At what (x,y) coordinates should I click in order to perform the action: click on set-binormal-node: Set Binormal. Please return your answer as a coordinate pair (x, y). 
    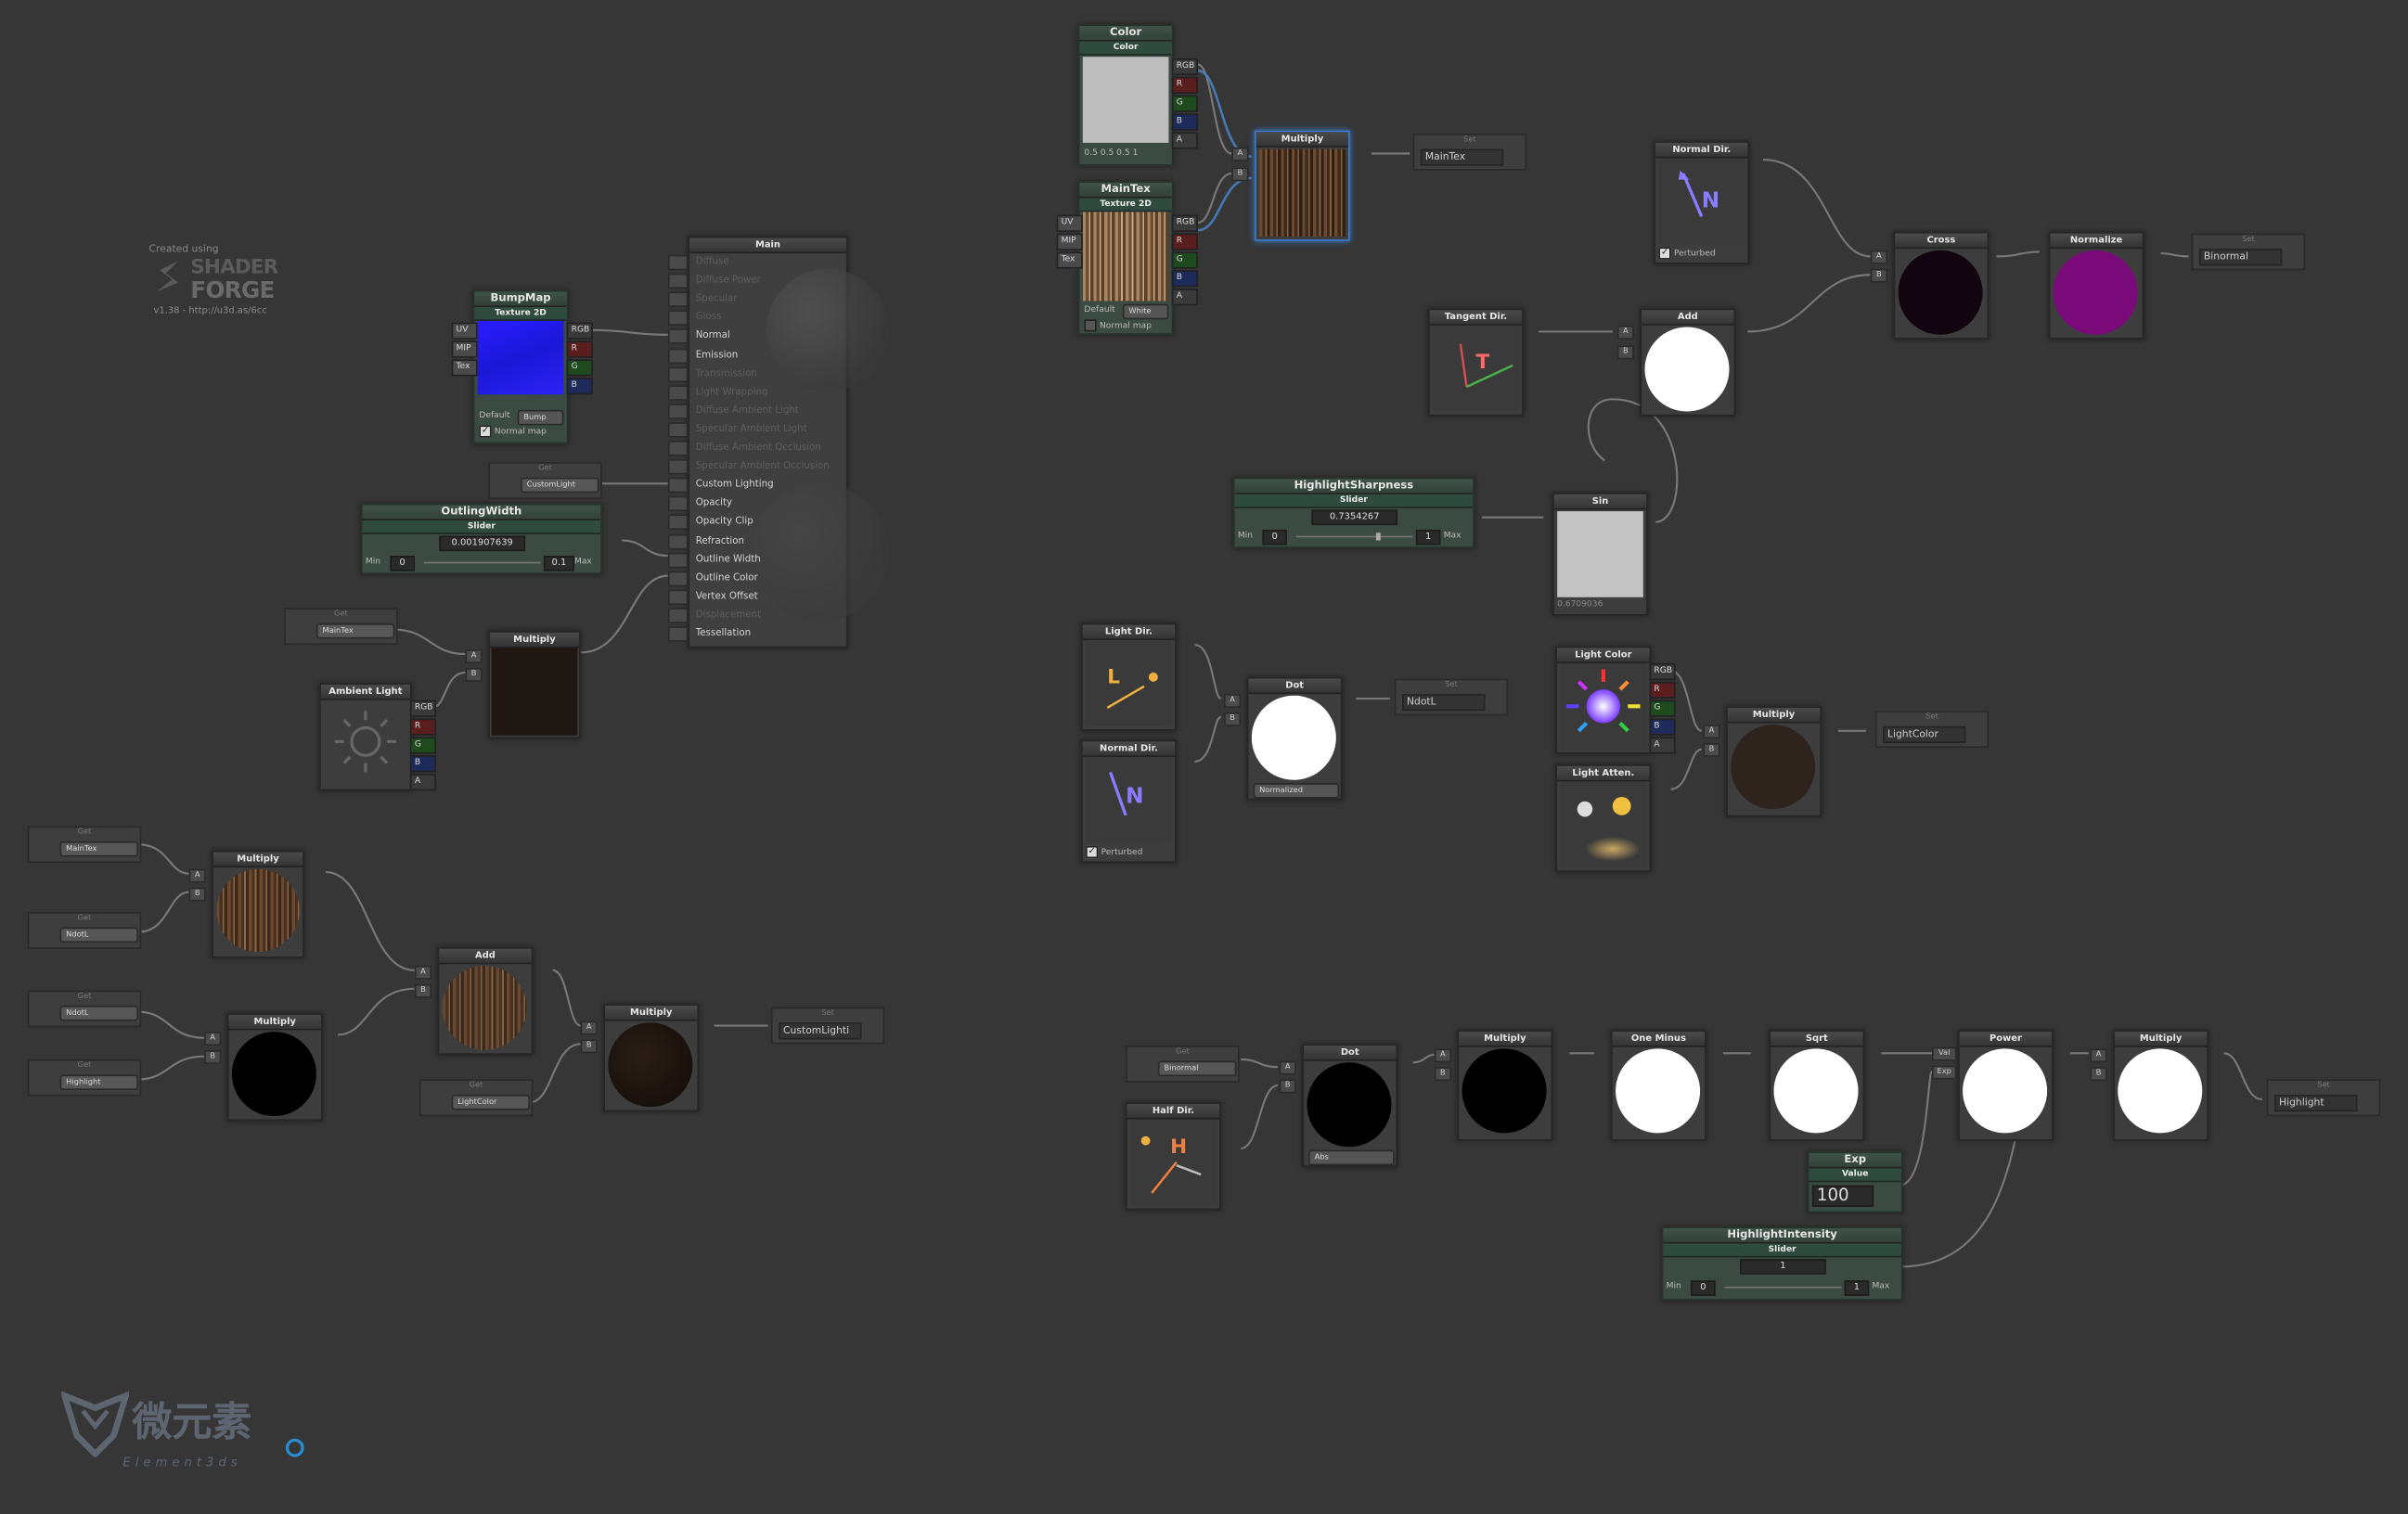
    Looking at the image, I should click on (2249, 252).